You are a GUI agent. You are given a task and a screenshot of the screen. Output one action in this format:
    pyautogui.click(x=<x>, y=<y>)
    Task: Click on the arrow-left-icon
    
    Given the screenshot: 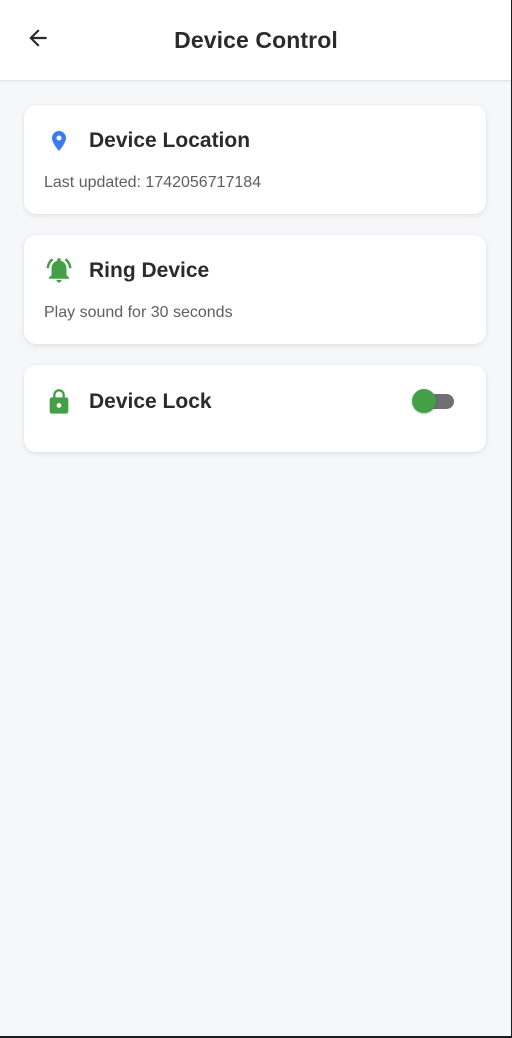 What is the action you would take?
    pyautogui.click(x=38, y=40)
    